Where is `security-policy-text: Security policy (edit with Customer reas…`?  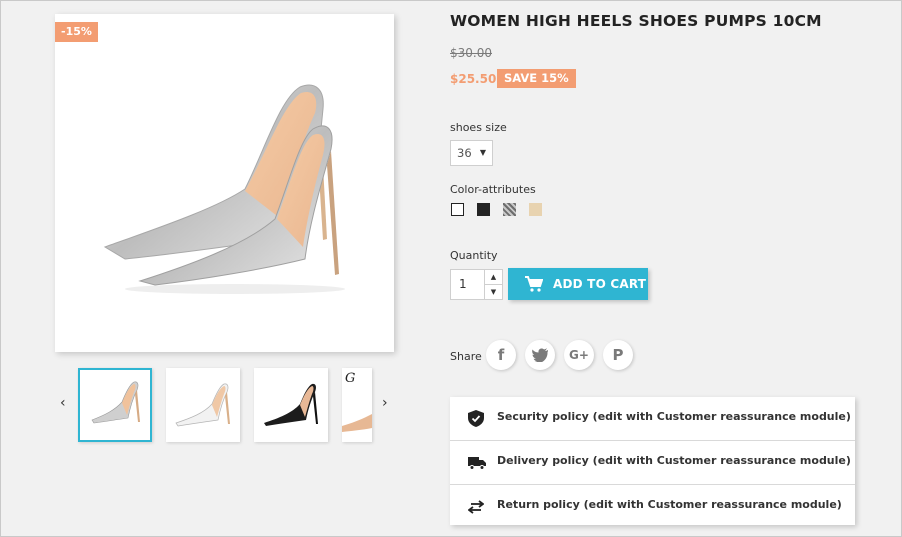
security-policy-text: Security policy (edit with Customer reas… is located at coordinates (674, 416).